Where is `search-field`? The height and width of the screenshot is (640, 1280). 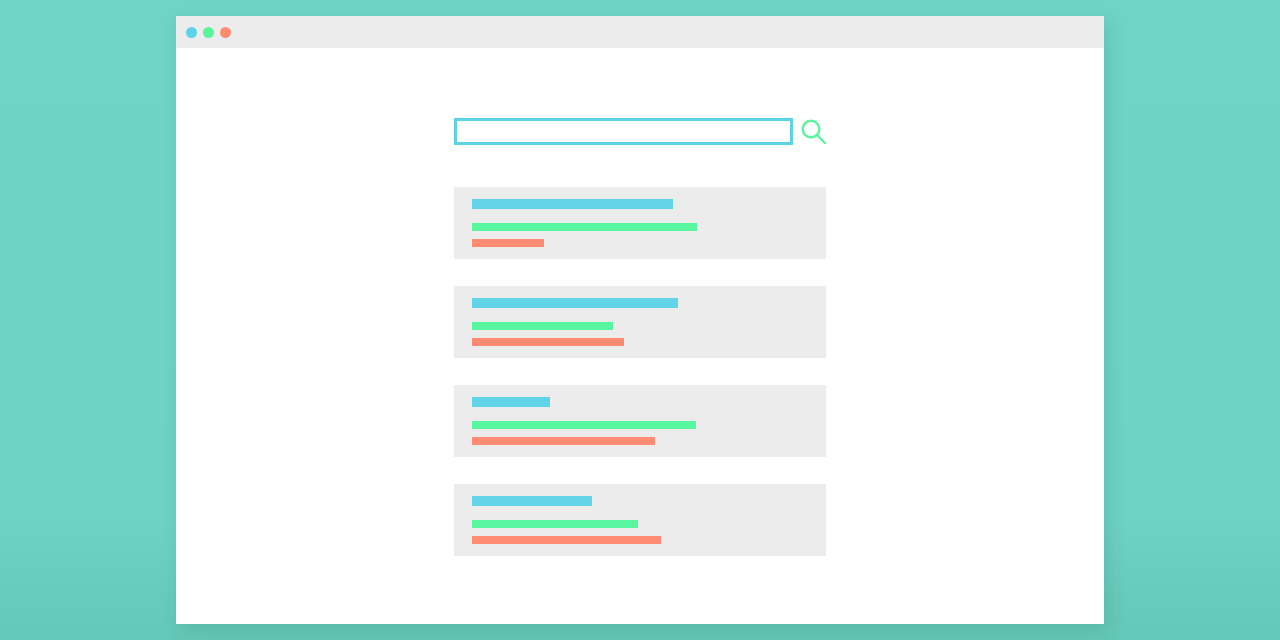
search-field is located at coordinates (623, 131).